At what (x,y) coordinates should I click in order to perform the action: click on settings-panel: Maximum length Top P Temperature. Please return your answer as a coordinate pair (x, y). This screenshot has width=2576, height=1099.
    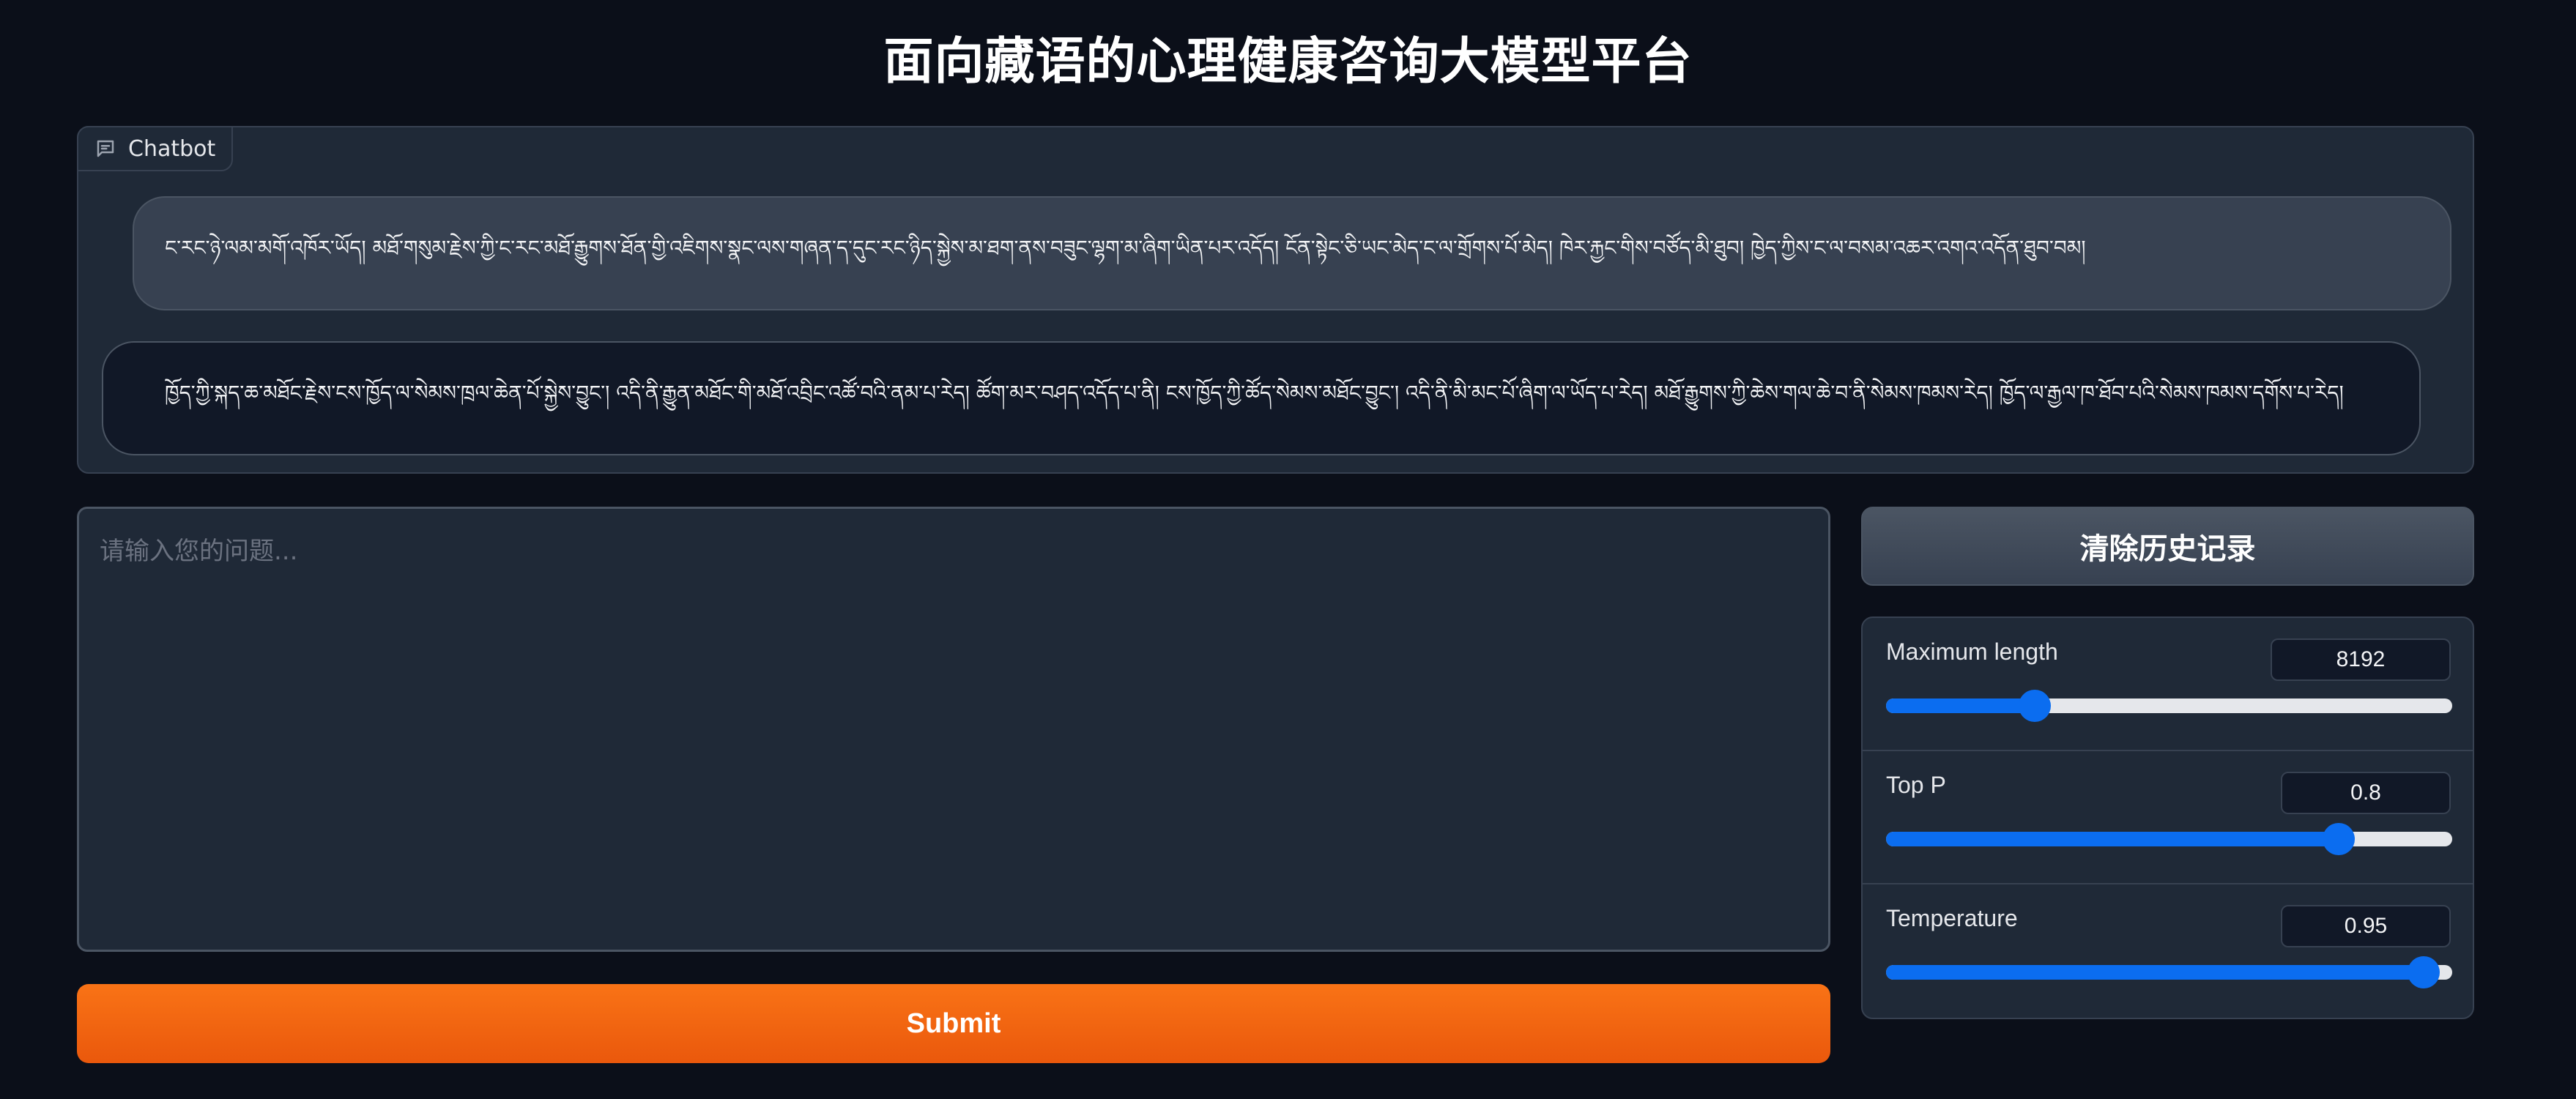
    Looking at the image, I should click on (2167, 818).